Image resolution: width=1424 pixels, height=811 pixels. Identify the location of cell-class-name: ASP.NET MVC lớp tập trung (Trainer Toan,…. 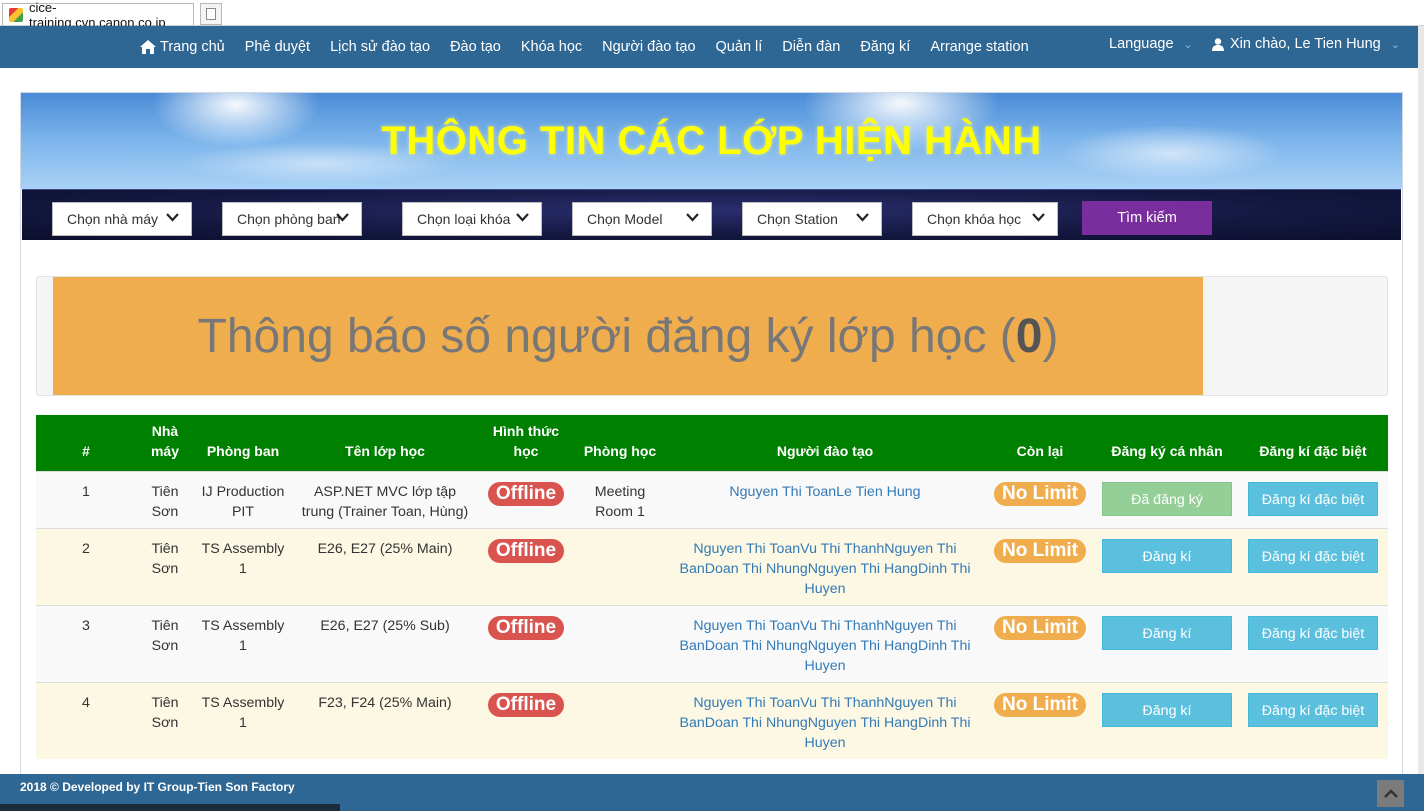
(385, 499).